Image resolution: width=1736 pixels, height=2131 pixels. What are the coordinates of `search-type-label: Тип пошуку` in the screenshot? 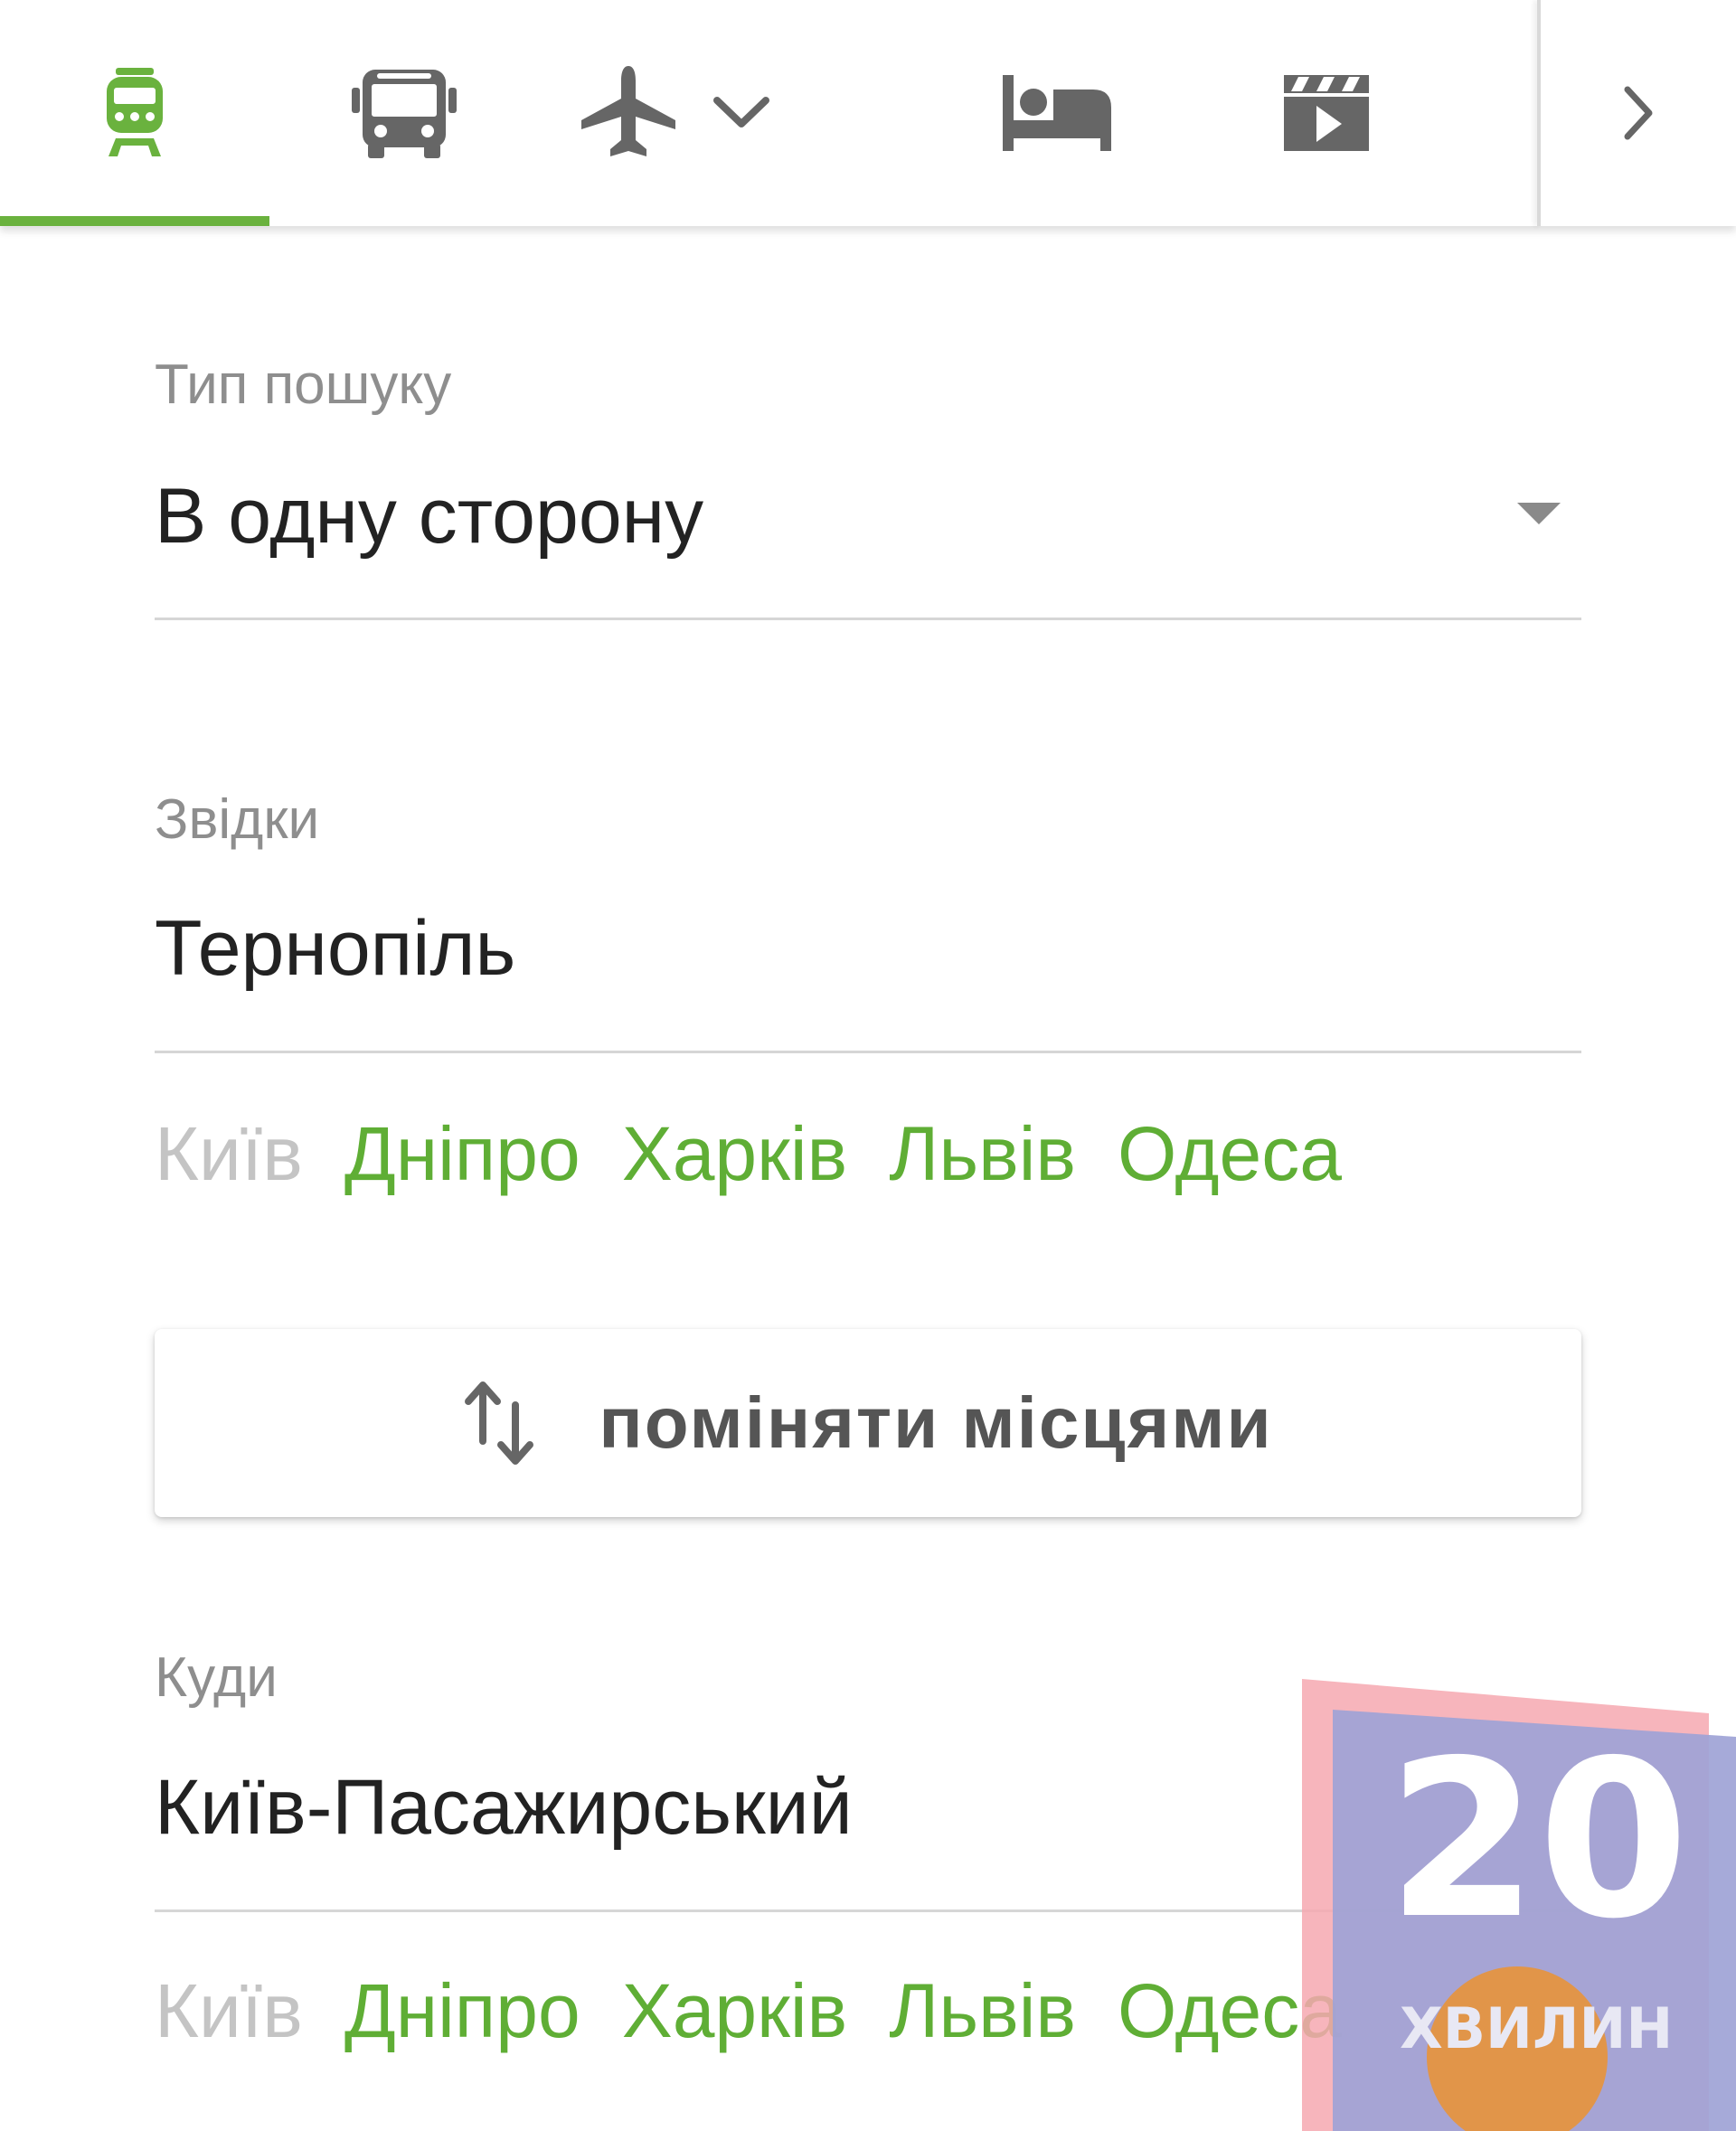 It's located at (303, 385).